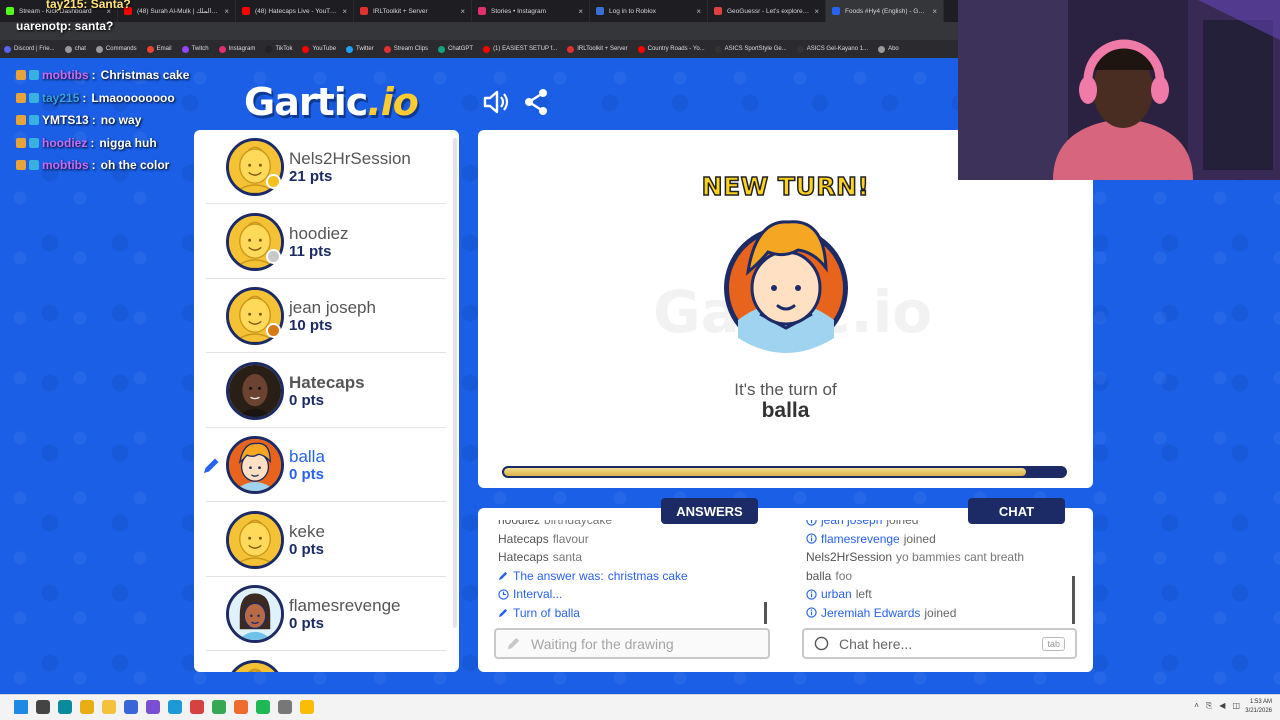 This screenshot has height=720, width=1280. I want to click on stream-chat-line: YMTS13: no way, so click(116, 120).